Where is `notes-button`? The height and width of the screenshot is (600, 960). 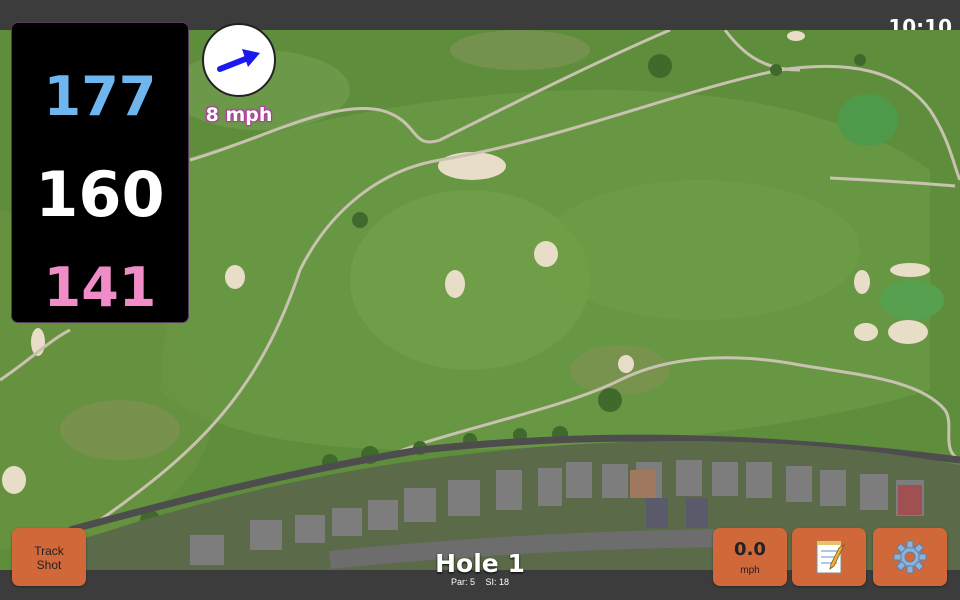
notes-button is located at coordinates (829, 557).